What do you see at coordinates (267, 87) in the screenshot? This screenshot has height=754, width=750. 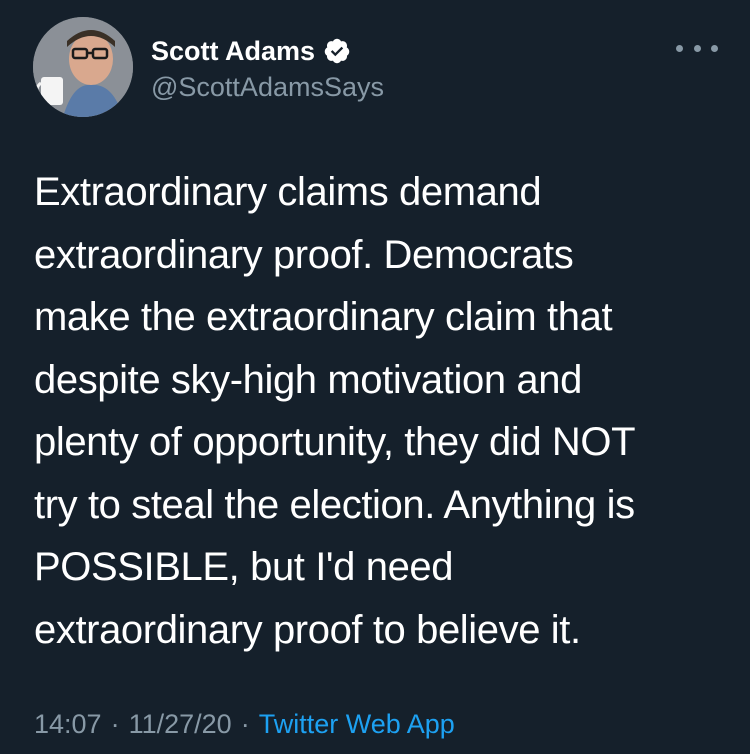 I see `author-handle: @ScottAdamsSays` at bounding box center [267, 87].